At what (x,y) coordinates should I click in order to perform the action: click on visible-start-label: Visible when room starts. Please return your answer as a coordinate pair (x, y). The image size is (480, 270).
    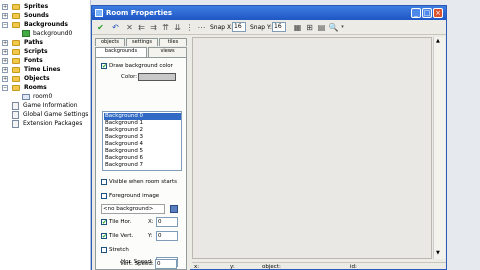
    Looking at the image, I should click on (143, 182).